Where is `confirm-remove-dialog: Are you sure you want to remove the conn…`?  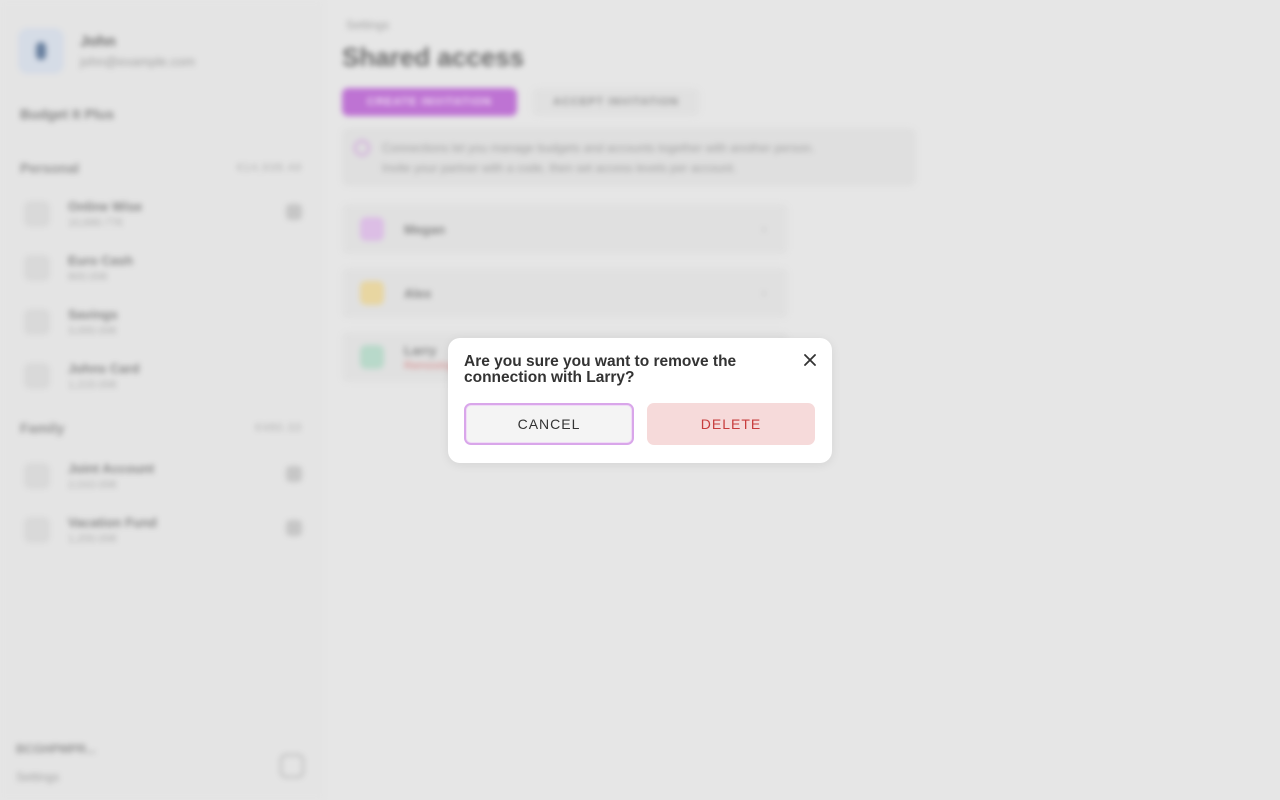 confirm-remove-dialog: Are you sure you want to remove the conn… is located at coordinates (640, 400).